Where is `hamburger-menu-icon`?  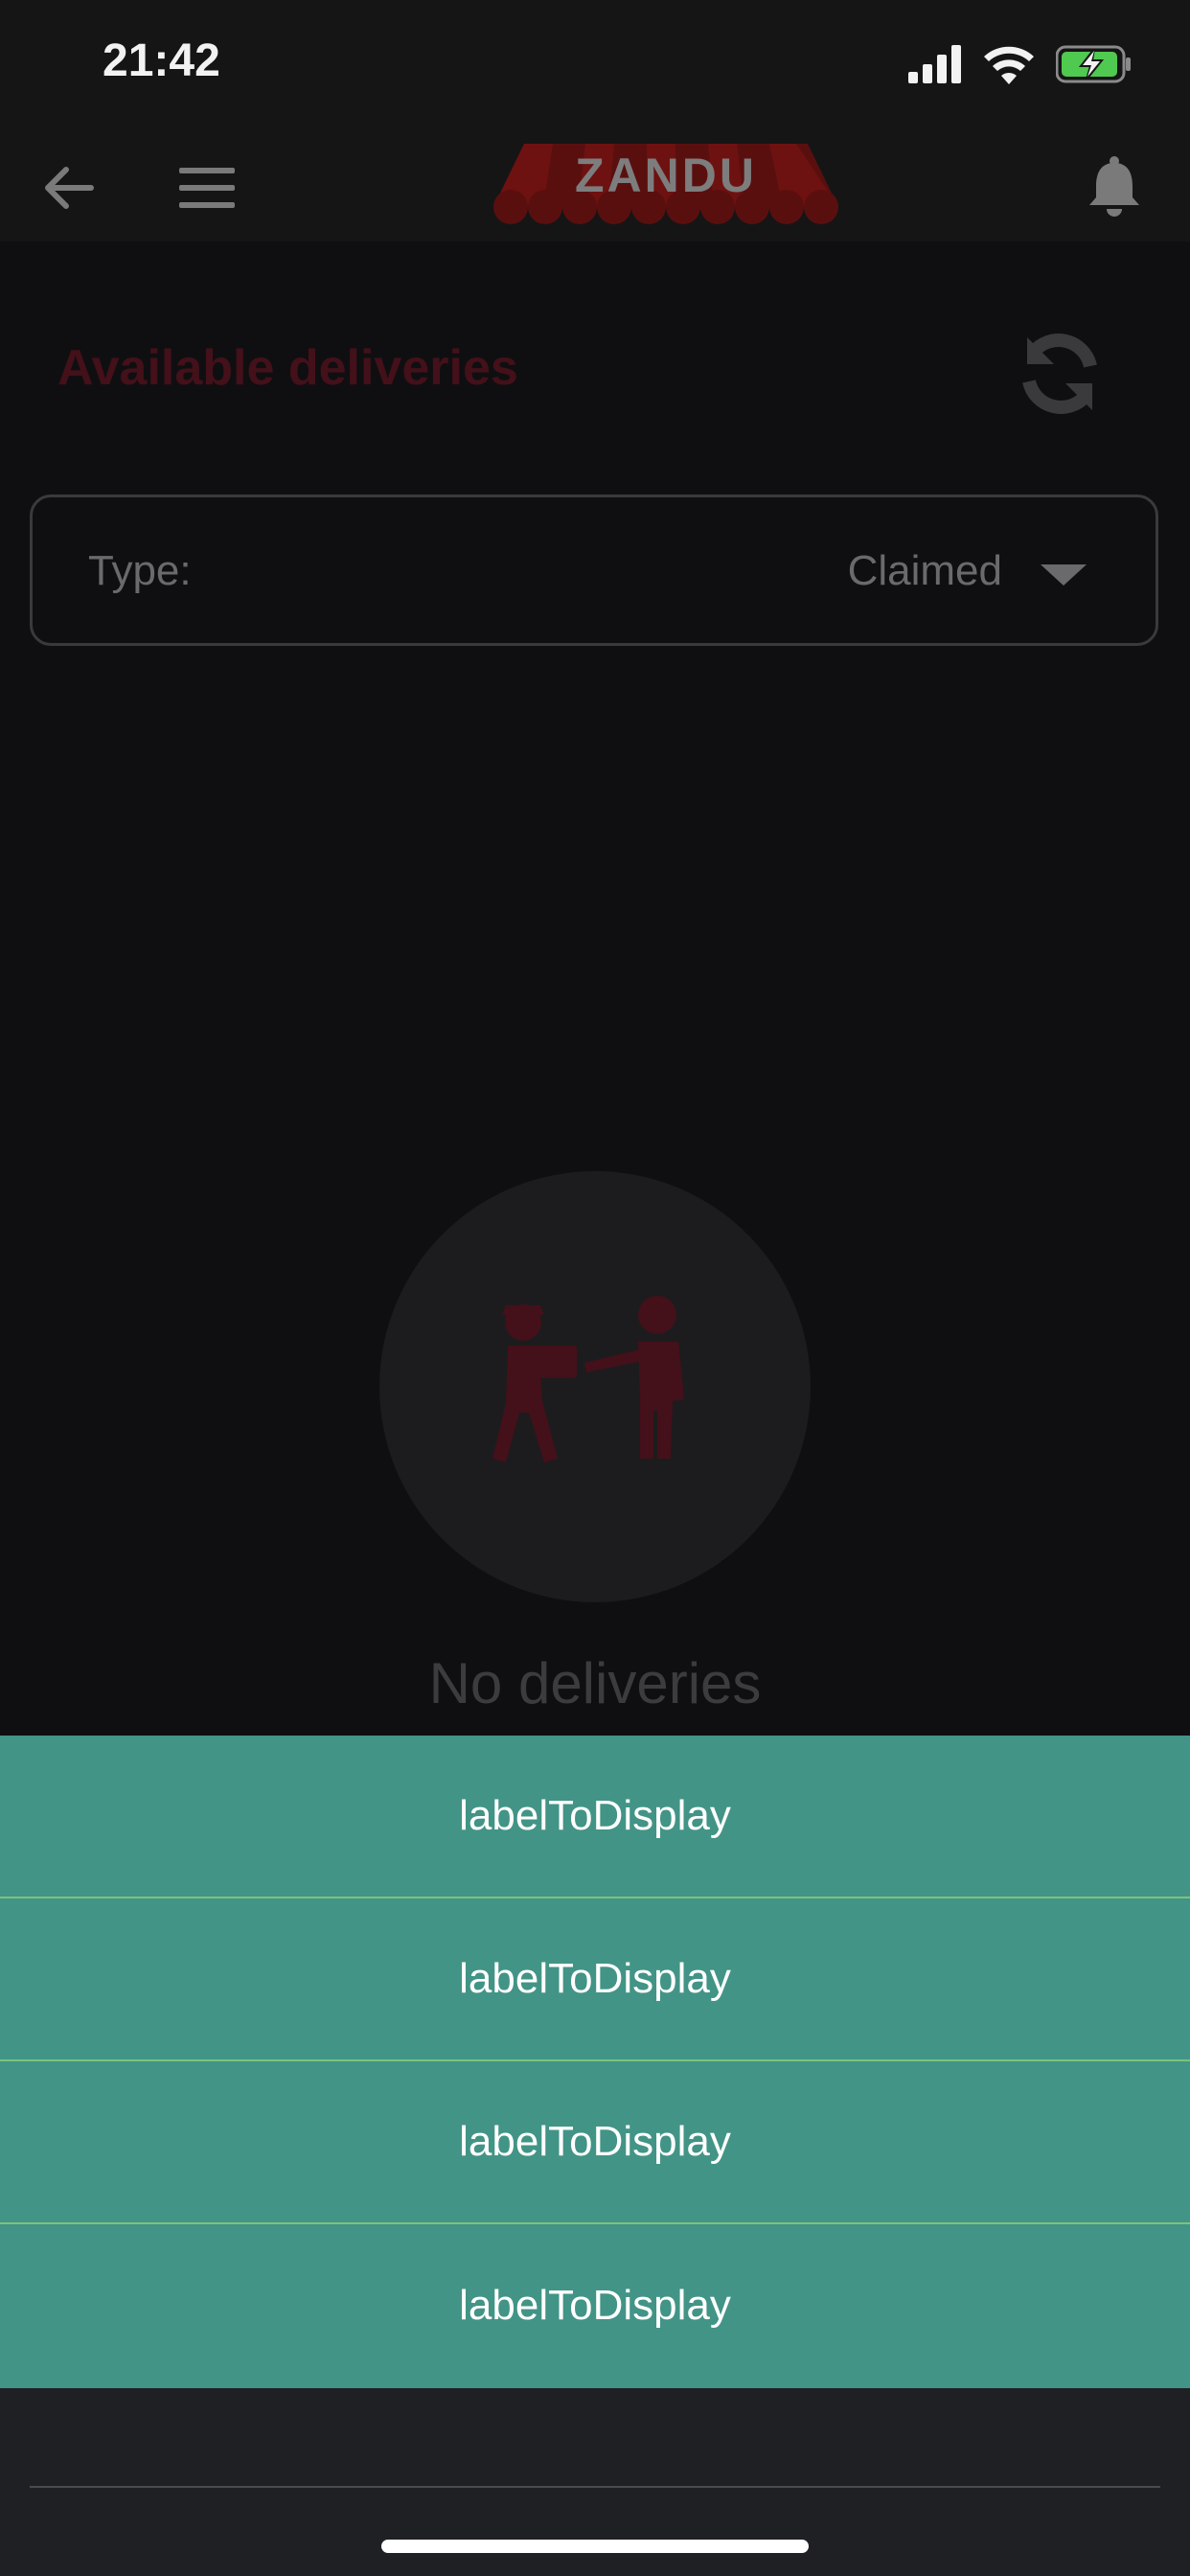 hamburger-menu-icon is located at coordinates (207, 188).